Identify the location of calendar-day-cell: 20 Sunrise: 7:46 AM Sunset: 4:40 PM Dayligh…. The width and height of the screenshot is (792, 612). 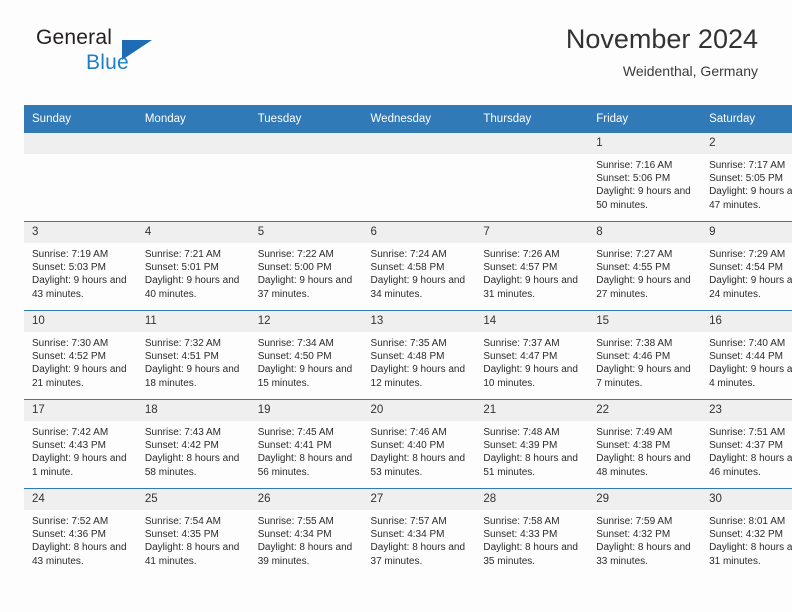
(419, 444).